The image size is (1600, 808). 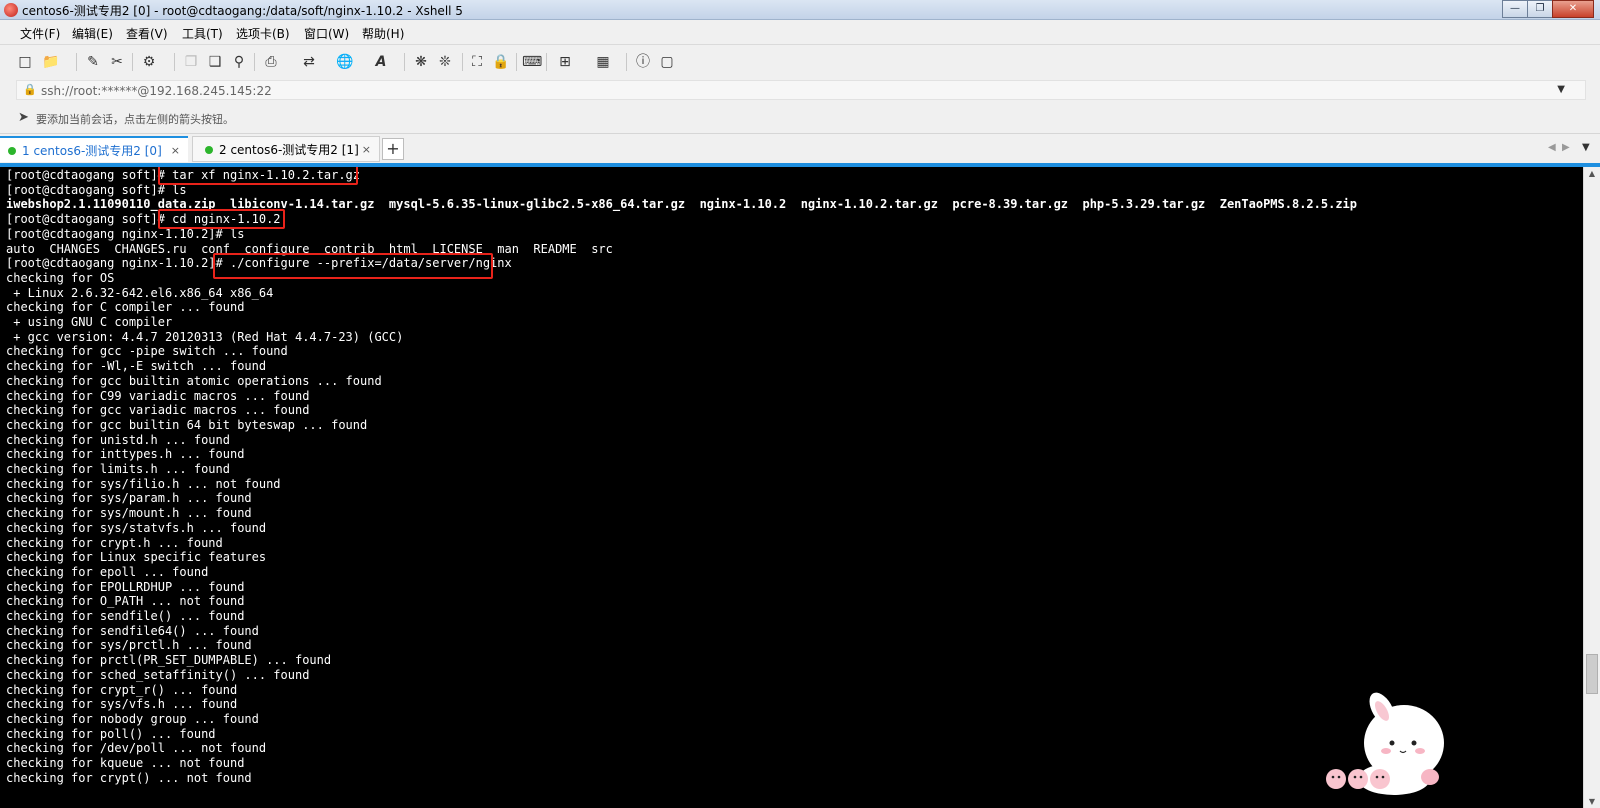 What do you see at coordinates (147, 33) in the screenshot?
I see `menu-view: 查看(V)` at bounding box center [147, 33].